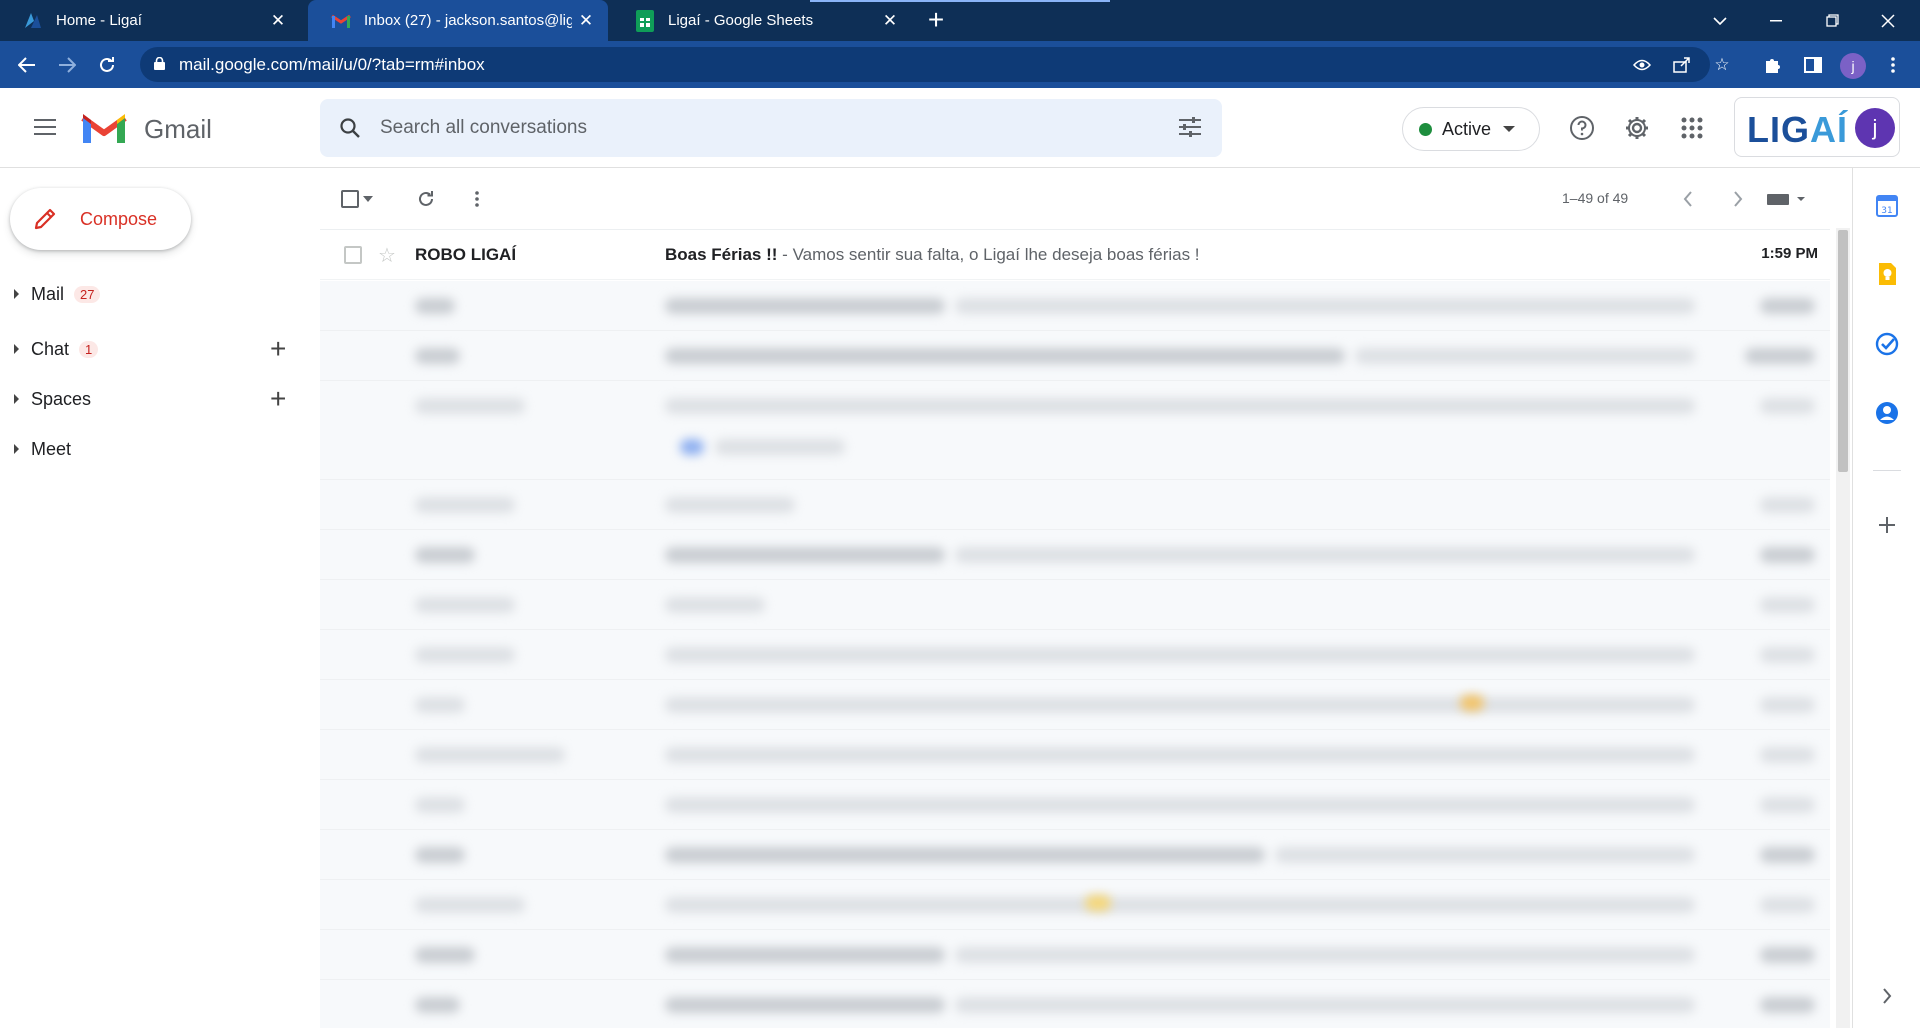  I want to click on nav-item-label: Meet, so click(51, 448).